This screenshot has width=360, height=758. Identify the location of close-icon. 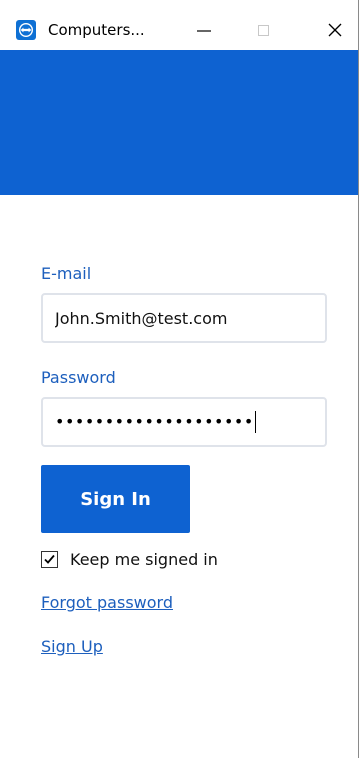
(335, 30).